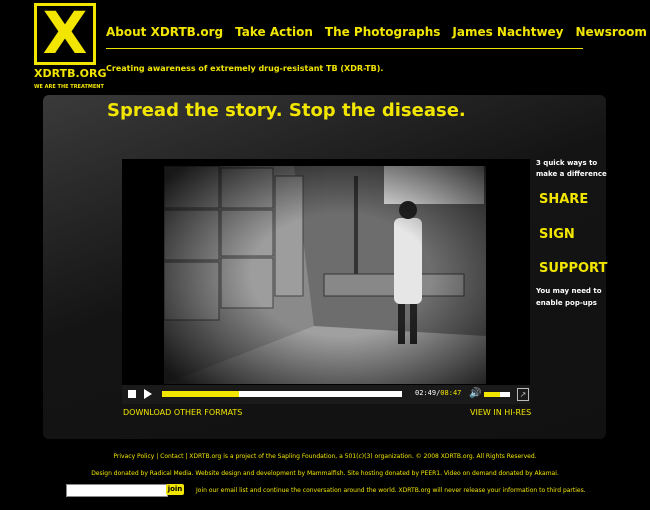  I want to click on site-logo: X XDRTB.ORG WE ARE THE TREATMENT, so click(70, 45).